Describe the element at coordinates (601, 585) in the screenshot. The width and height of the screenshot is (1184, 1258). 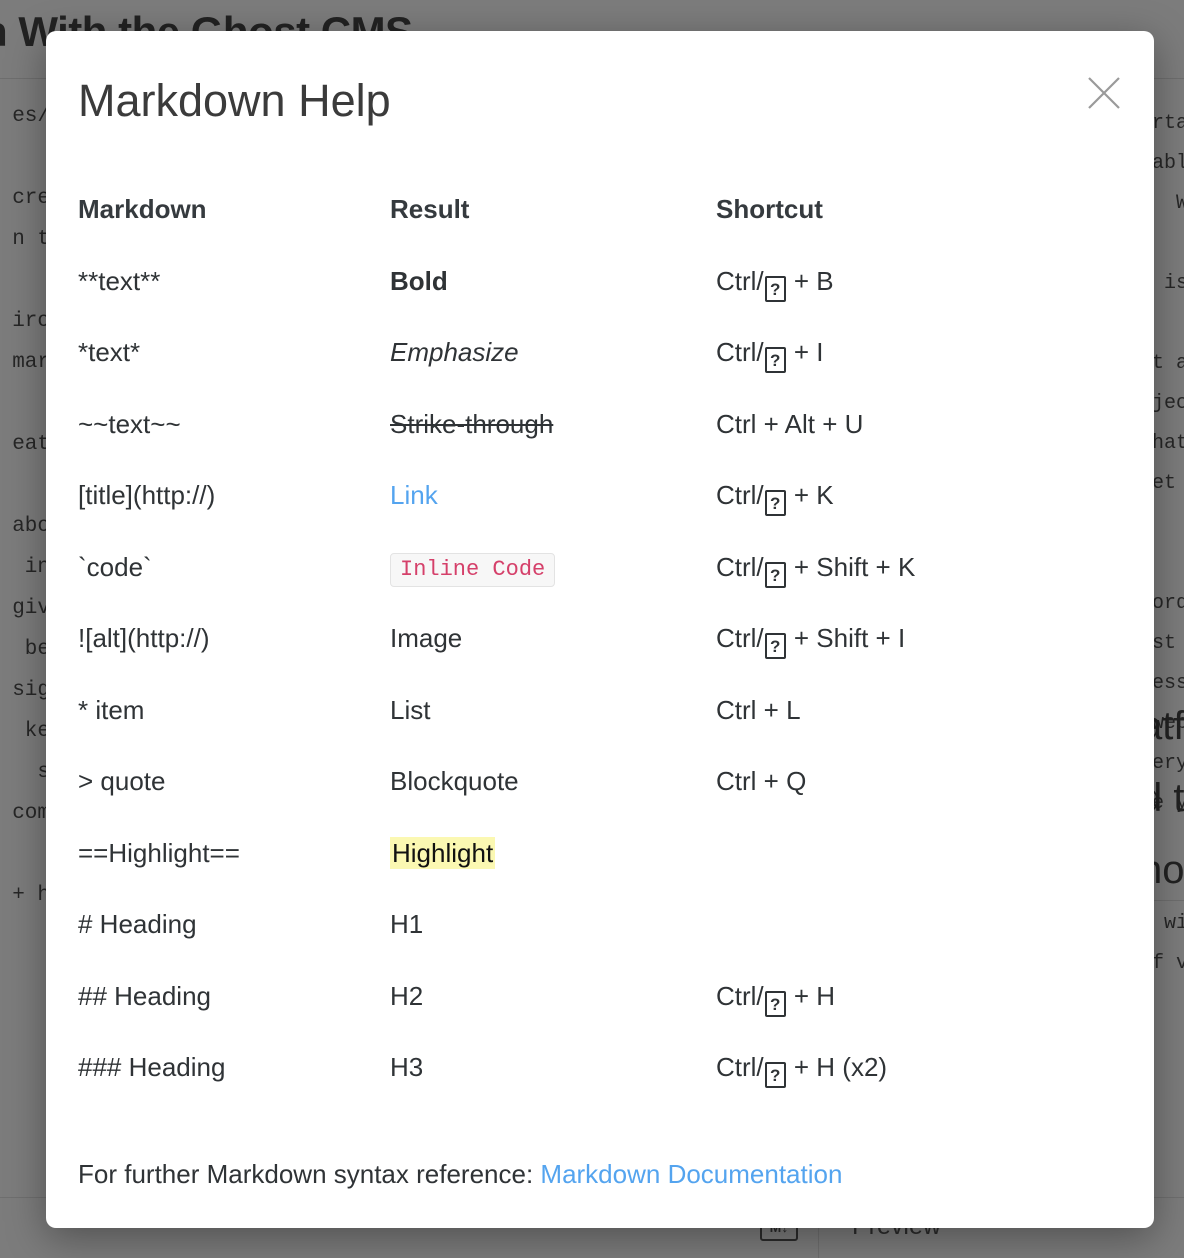
I see `table-row: `code` Inline Code Ctrl/? + Shift + K` at that location.